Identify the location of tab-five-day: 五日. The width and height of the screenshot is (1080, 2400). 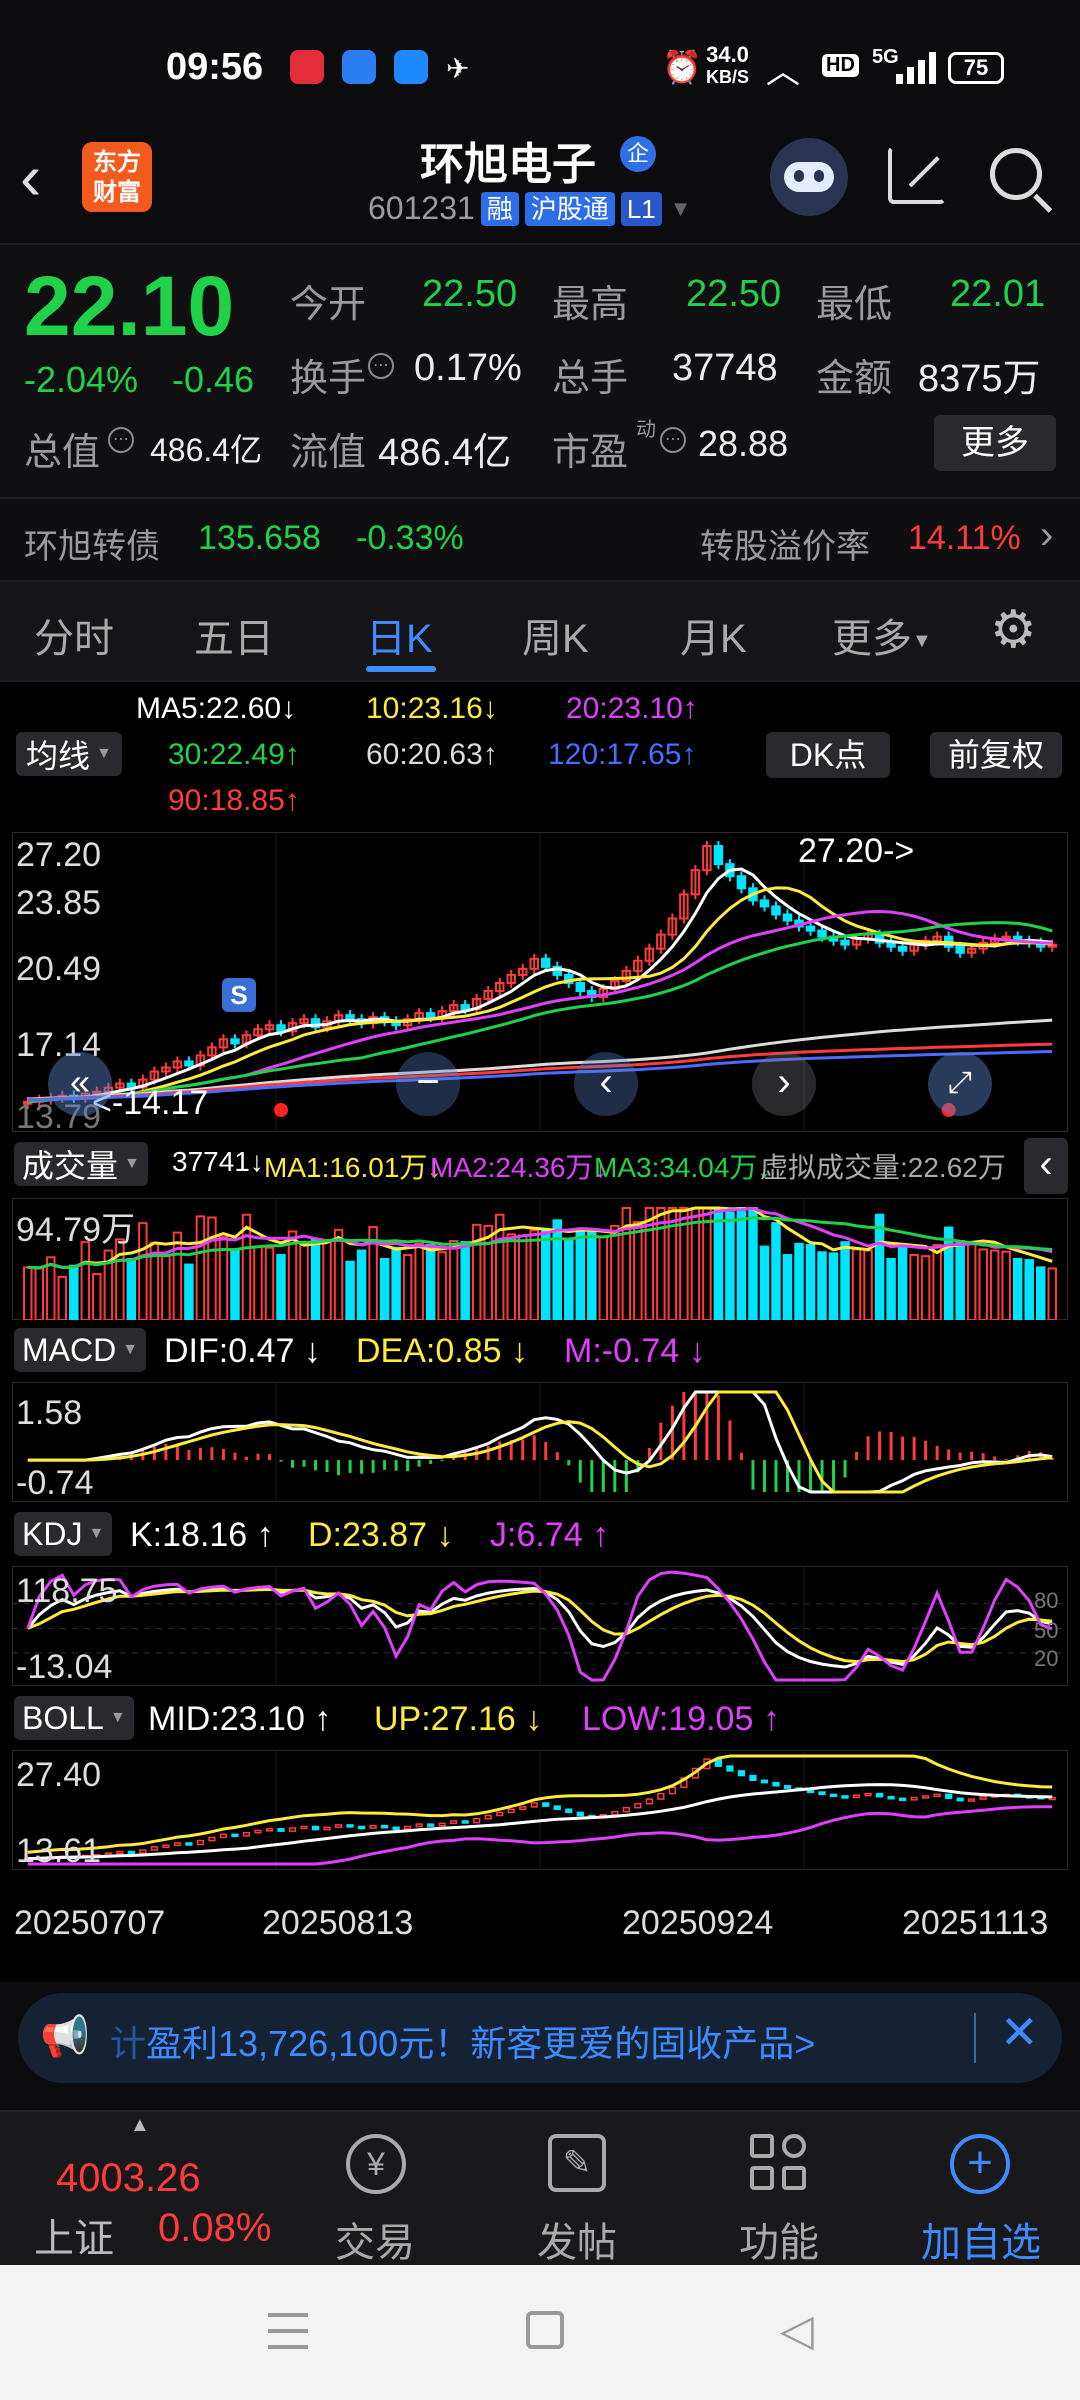
(234, 635).